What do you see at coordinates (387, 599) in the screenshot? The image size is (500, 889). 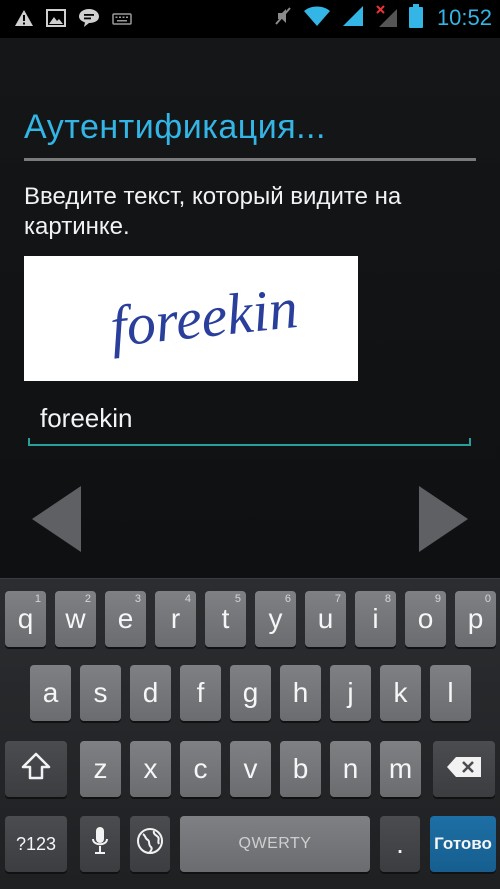 I see `key-hint: 8` at bounding box center [387, 599].